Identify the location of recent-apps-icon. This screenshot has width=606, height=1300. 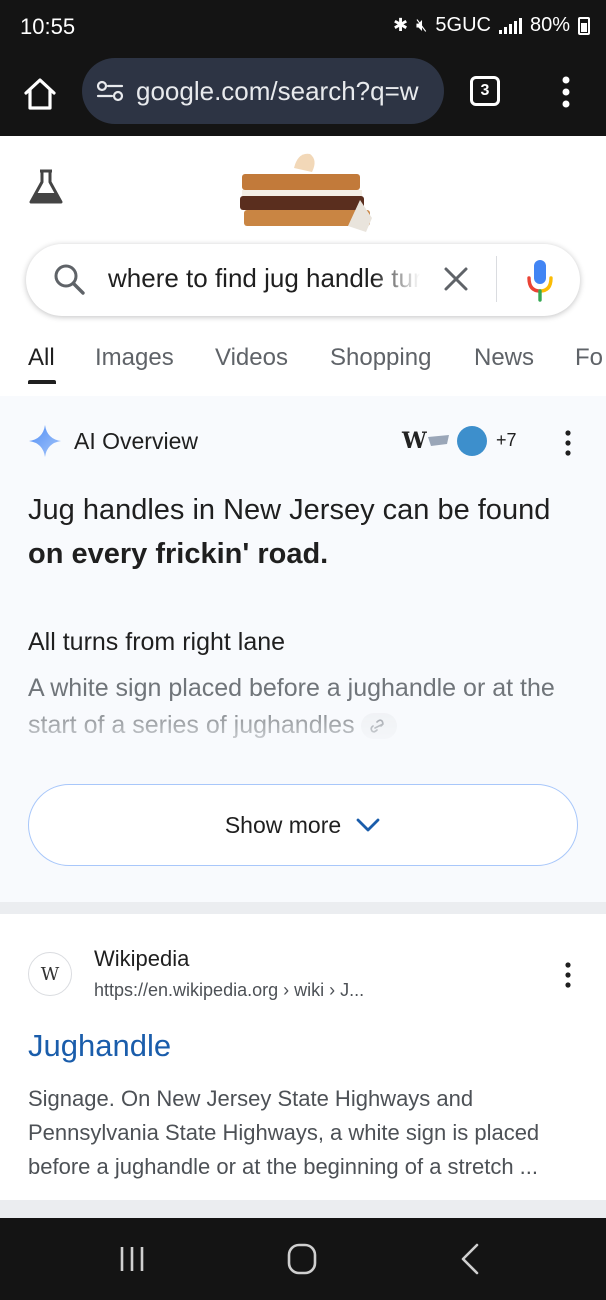
(132, 1259).